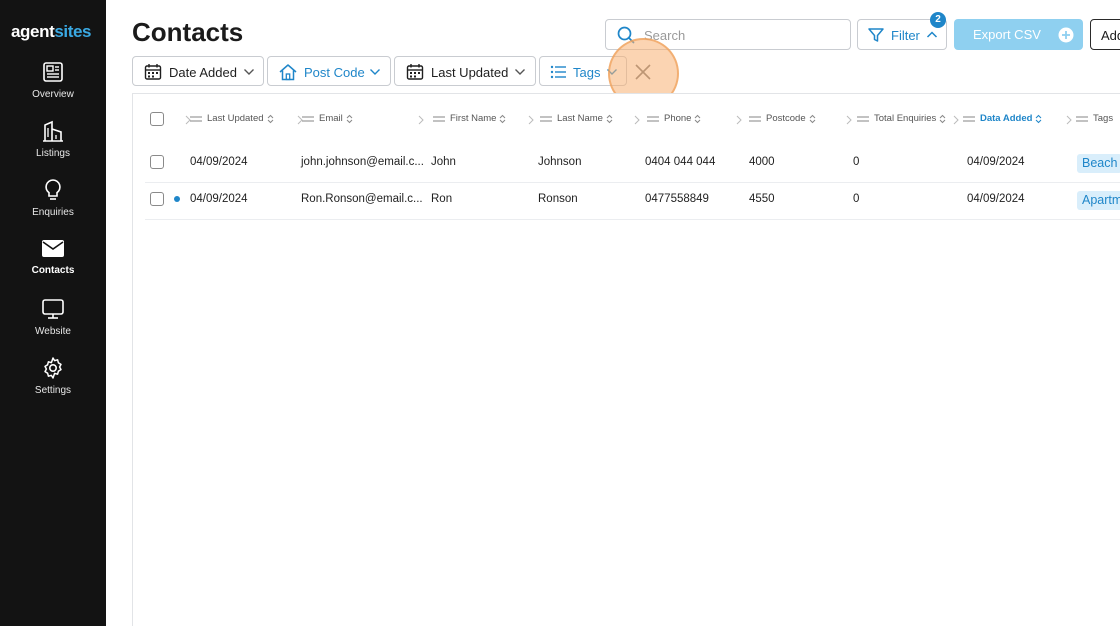 This screenshot has height=626, width=1120. What do you see at coordinates (334, 72) in the screenshot?
I see `filter-chip-label: Post Code` at bounding box center [334, 72].